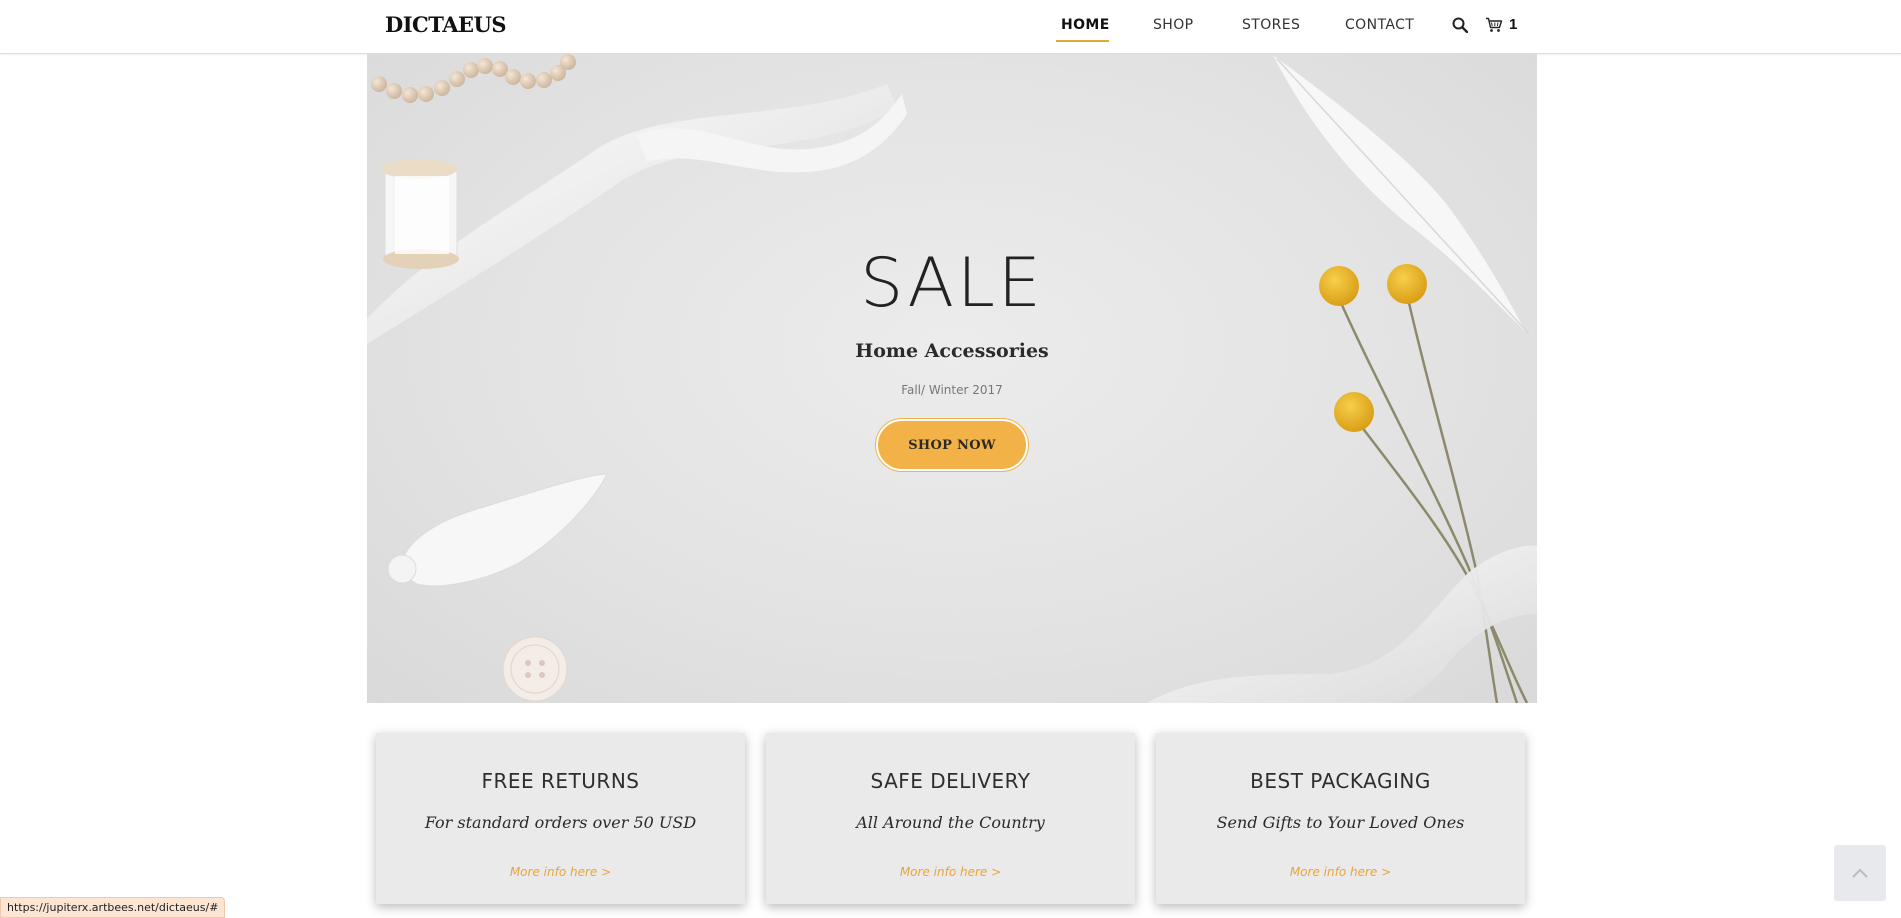  What do you see at coordinates (952, 445) in the screenshot?
I see `shop-now-button: SHOP NOW` at bounding box center [952, 445].